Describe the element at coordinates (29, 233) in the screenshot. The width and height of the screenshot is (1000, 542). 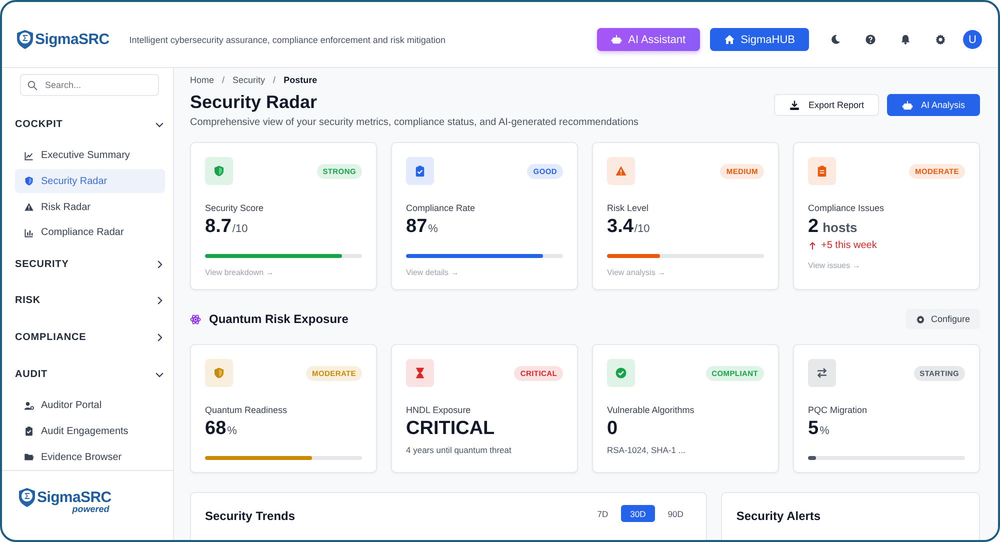
I see `bar-chart-icon` at that location.